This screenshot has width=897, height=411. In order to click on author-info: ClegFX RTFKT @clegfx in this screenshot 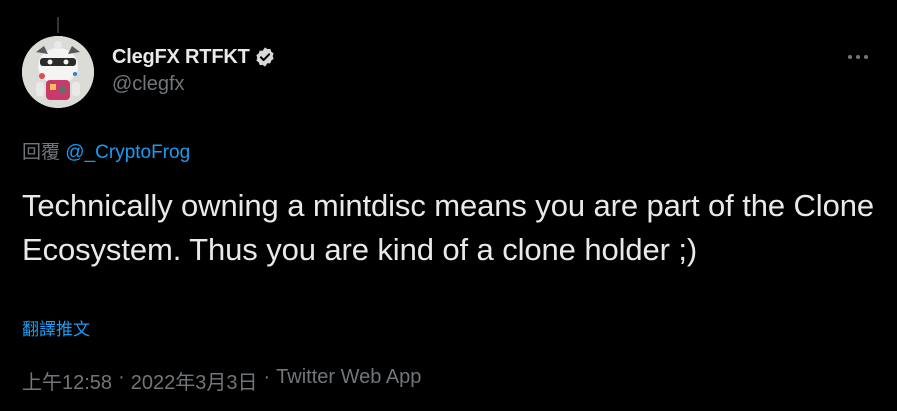, I will do `click(194, 69)`.